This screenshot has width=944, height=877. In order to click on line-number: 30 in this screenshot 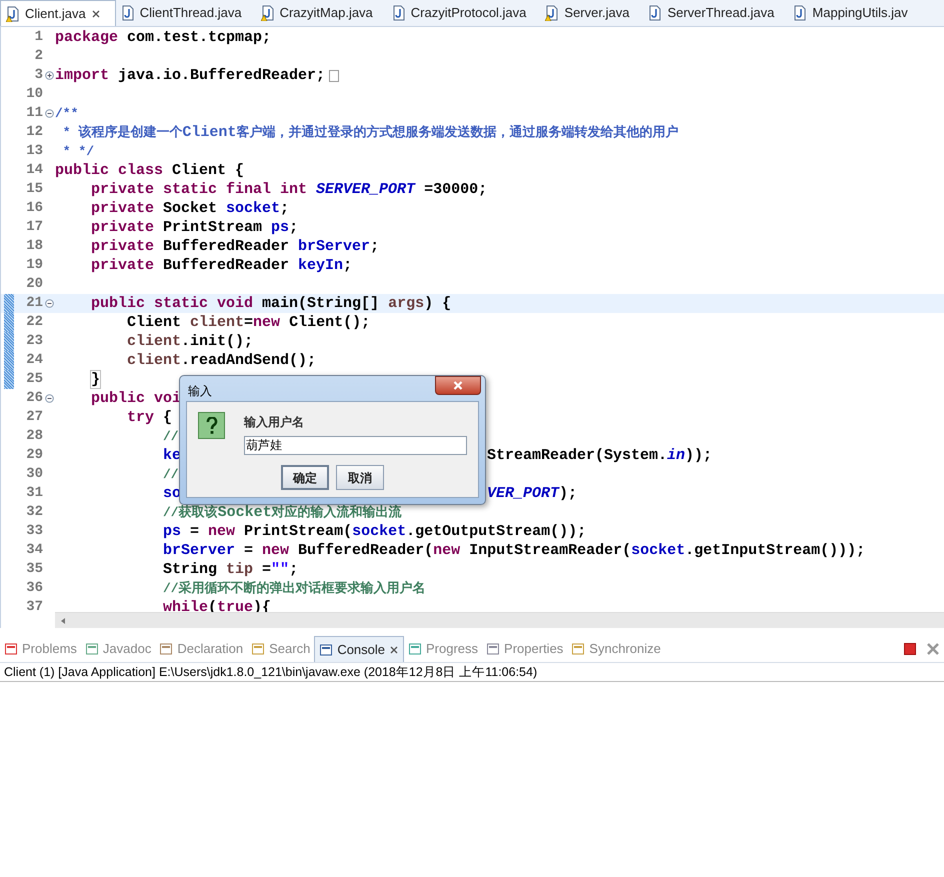, I will do `click(34, 474)`.